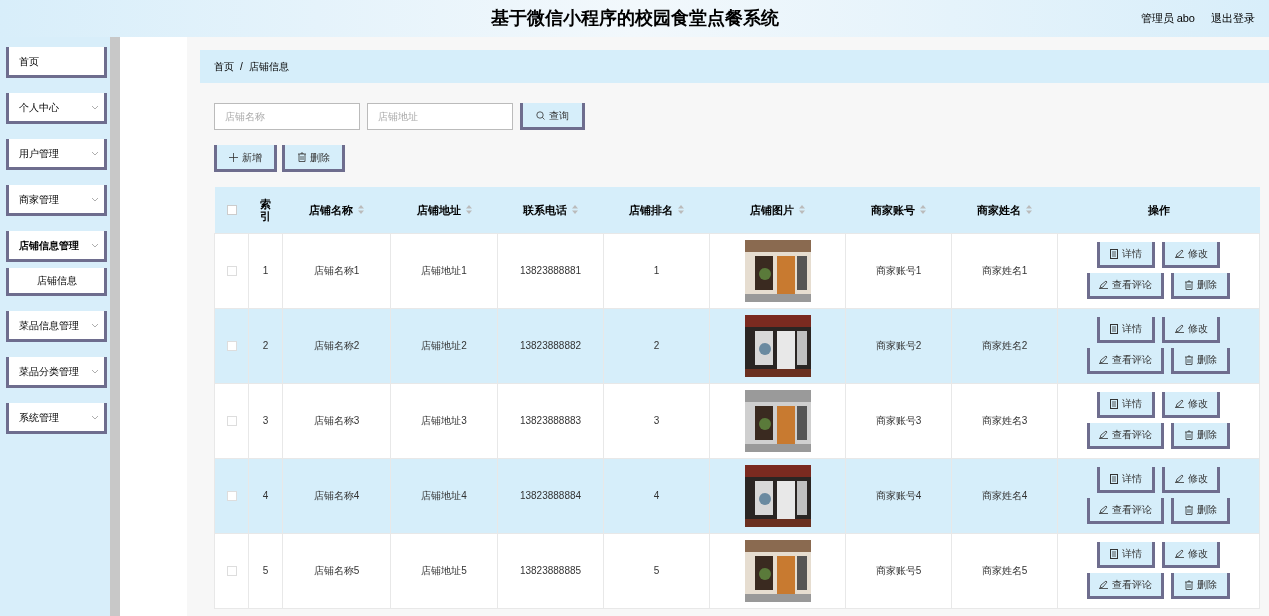 The width and height of the screenshot is (1269, 616). Describe the element at coordinates (898, 570) in the screenshot. I see `table-cell: 商家账号5` at that location.